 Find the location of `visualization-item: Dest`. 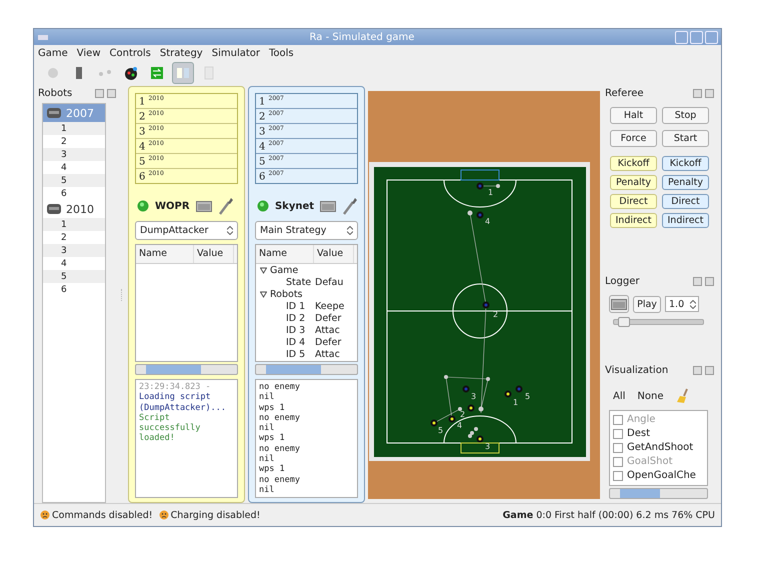

visualization-item: Dest is located at coordinates (658, 433).